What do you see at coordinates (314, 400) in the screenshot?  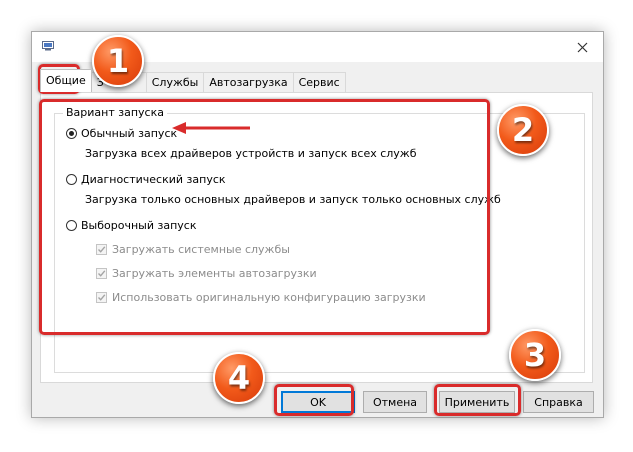 I see `annotation-highlight-ok-button` at bounding box center [314, 400].